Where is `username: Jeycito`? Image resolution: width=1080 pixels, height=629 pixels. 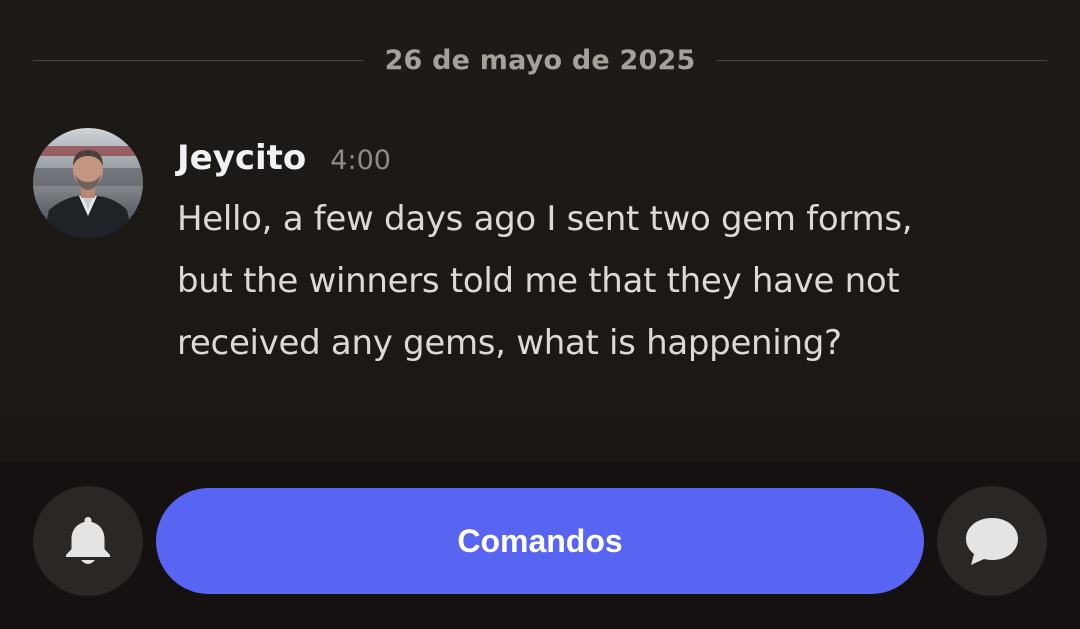
username: Jeycito is located at coordinates (241, 158).